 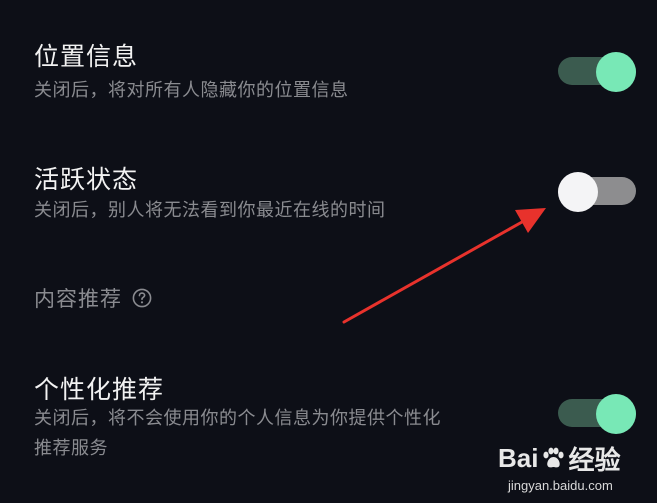 I want to click on location-title: 位置信息, so click(x=86, y=56).